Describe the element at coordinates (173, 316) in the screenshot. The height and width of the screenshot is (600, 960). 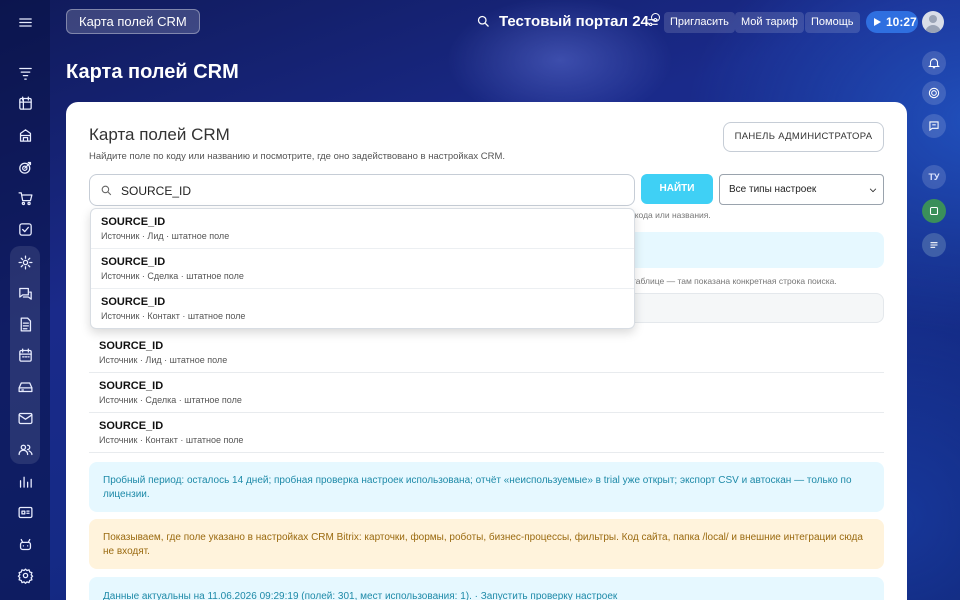
I see `suggestion-meta: Источник · Контакт · штатное поле` at that location.